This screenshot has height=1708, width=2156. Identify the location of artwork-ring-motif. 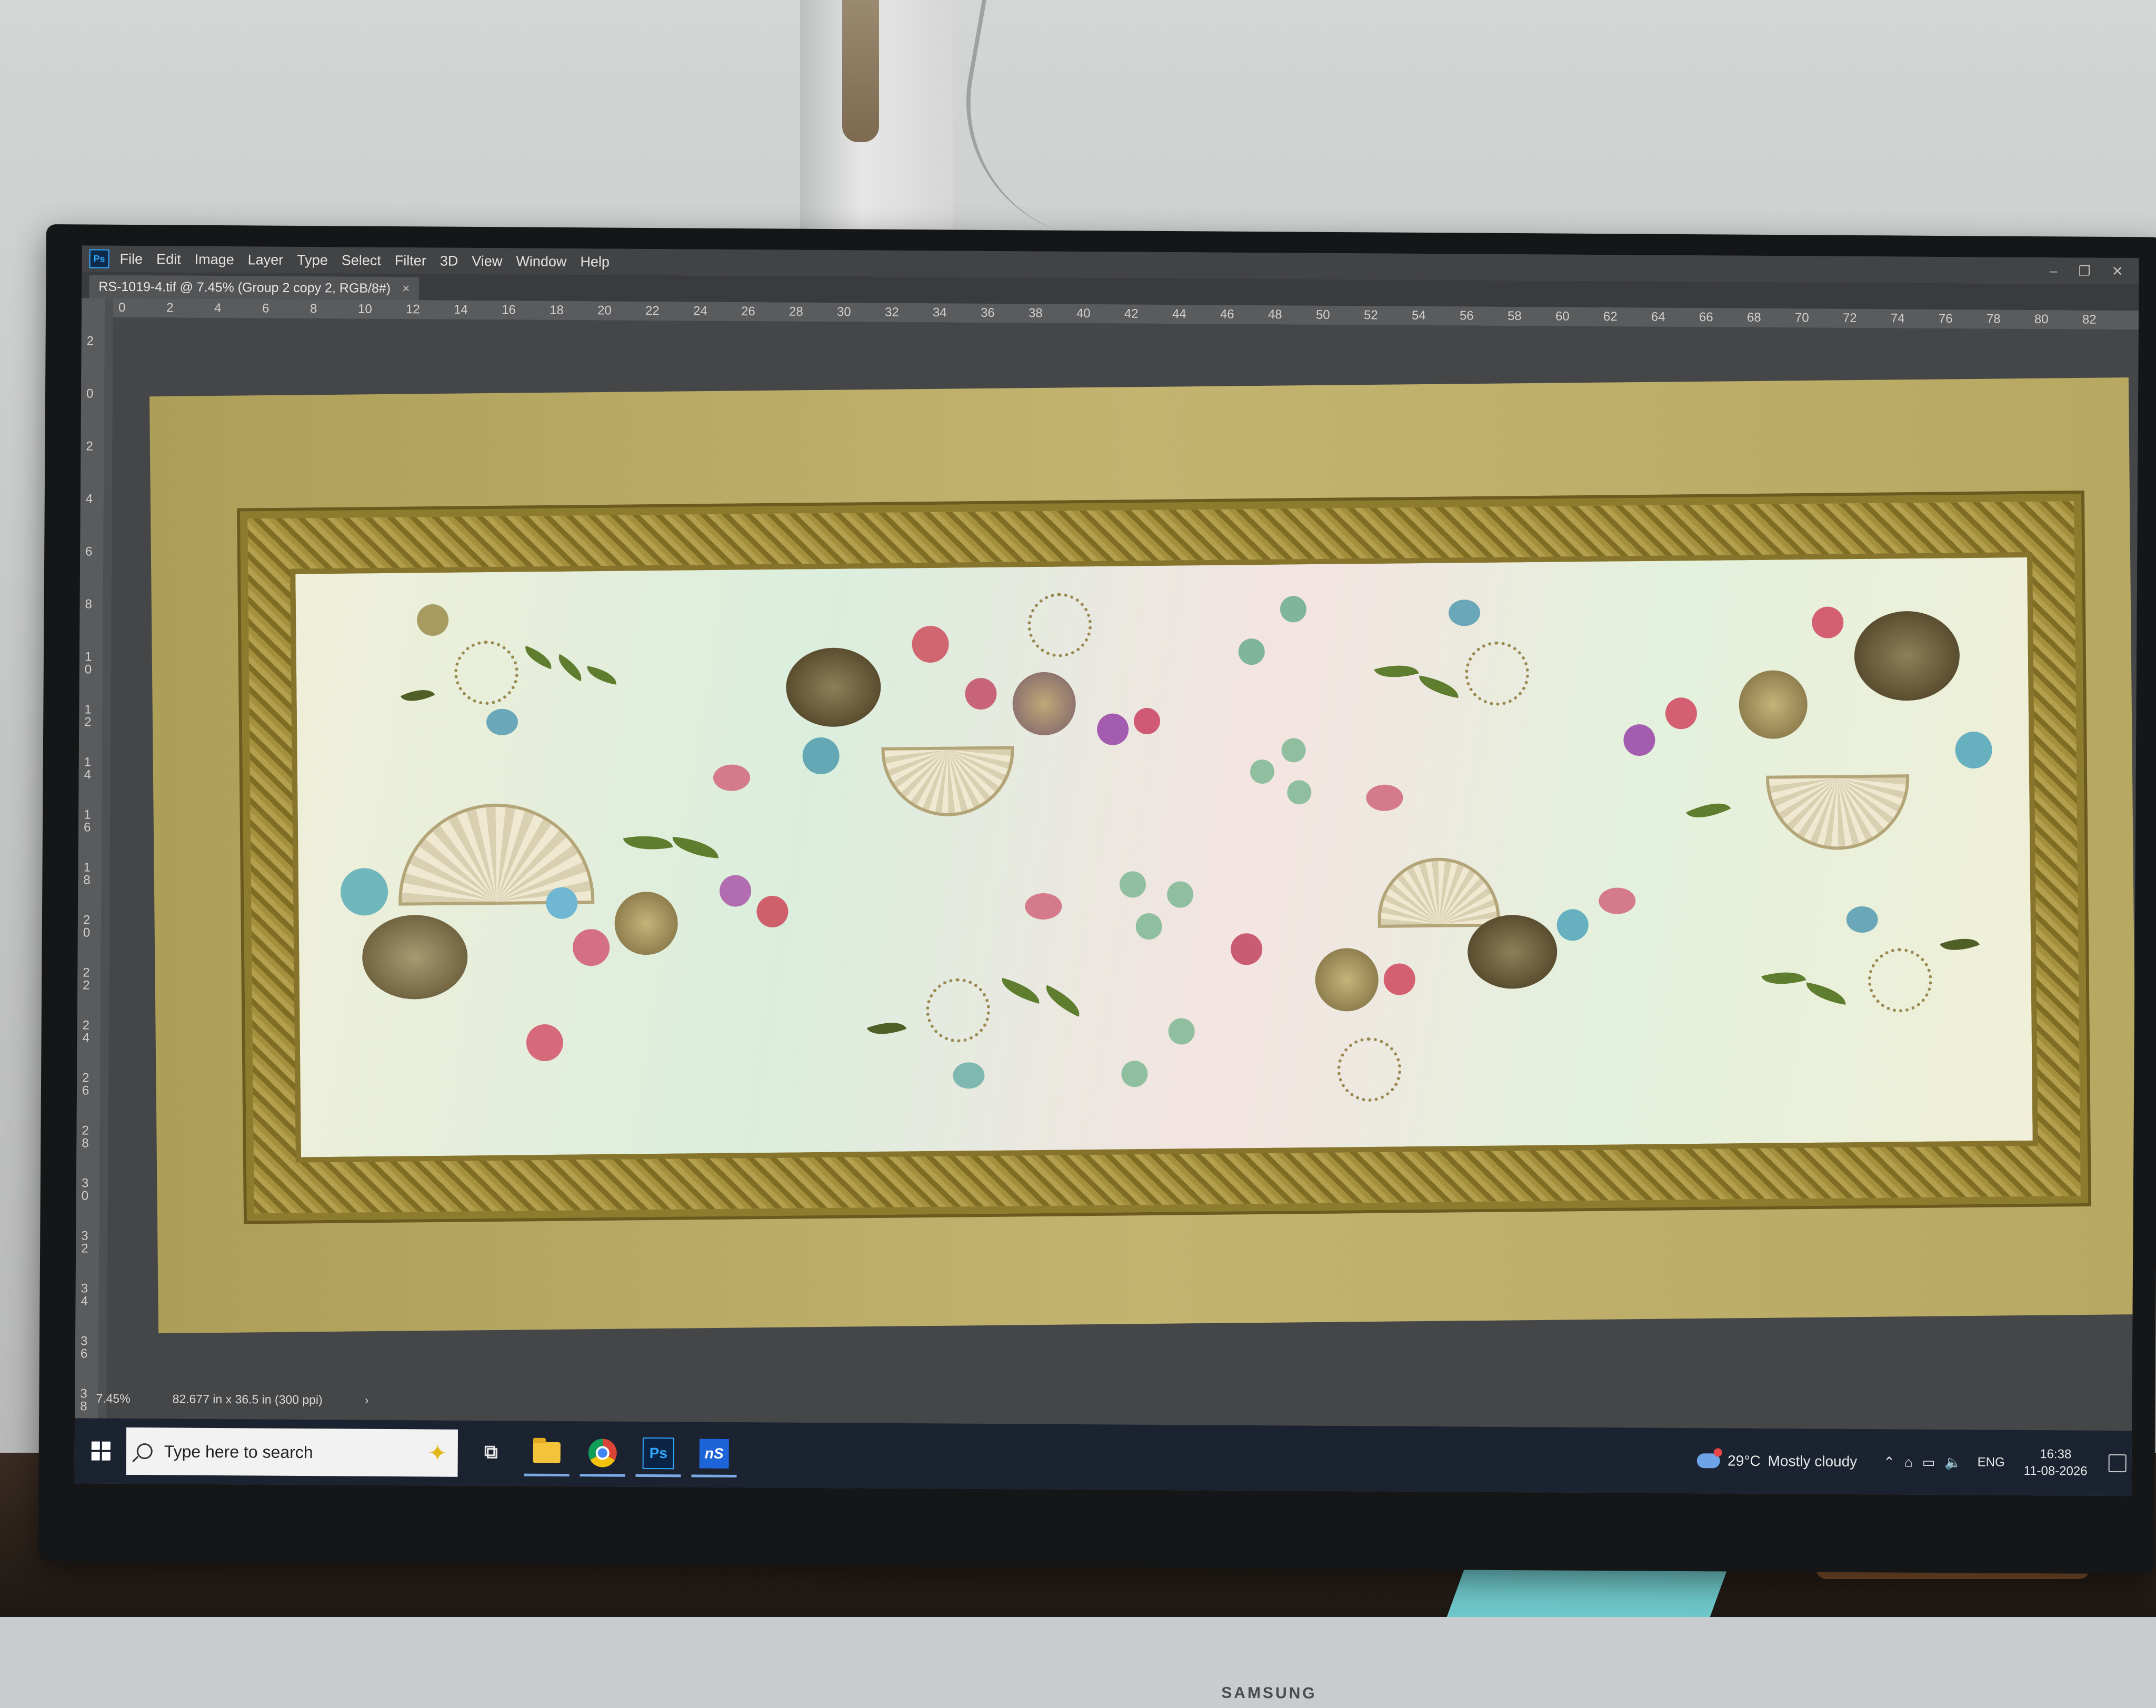
(486, 672).